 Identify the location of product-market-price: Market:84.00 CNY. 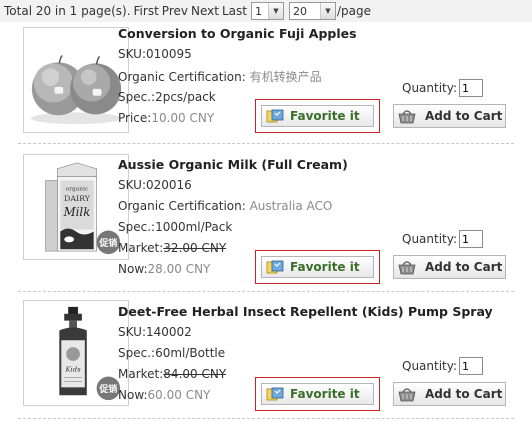
(172, 374).